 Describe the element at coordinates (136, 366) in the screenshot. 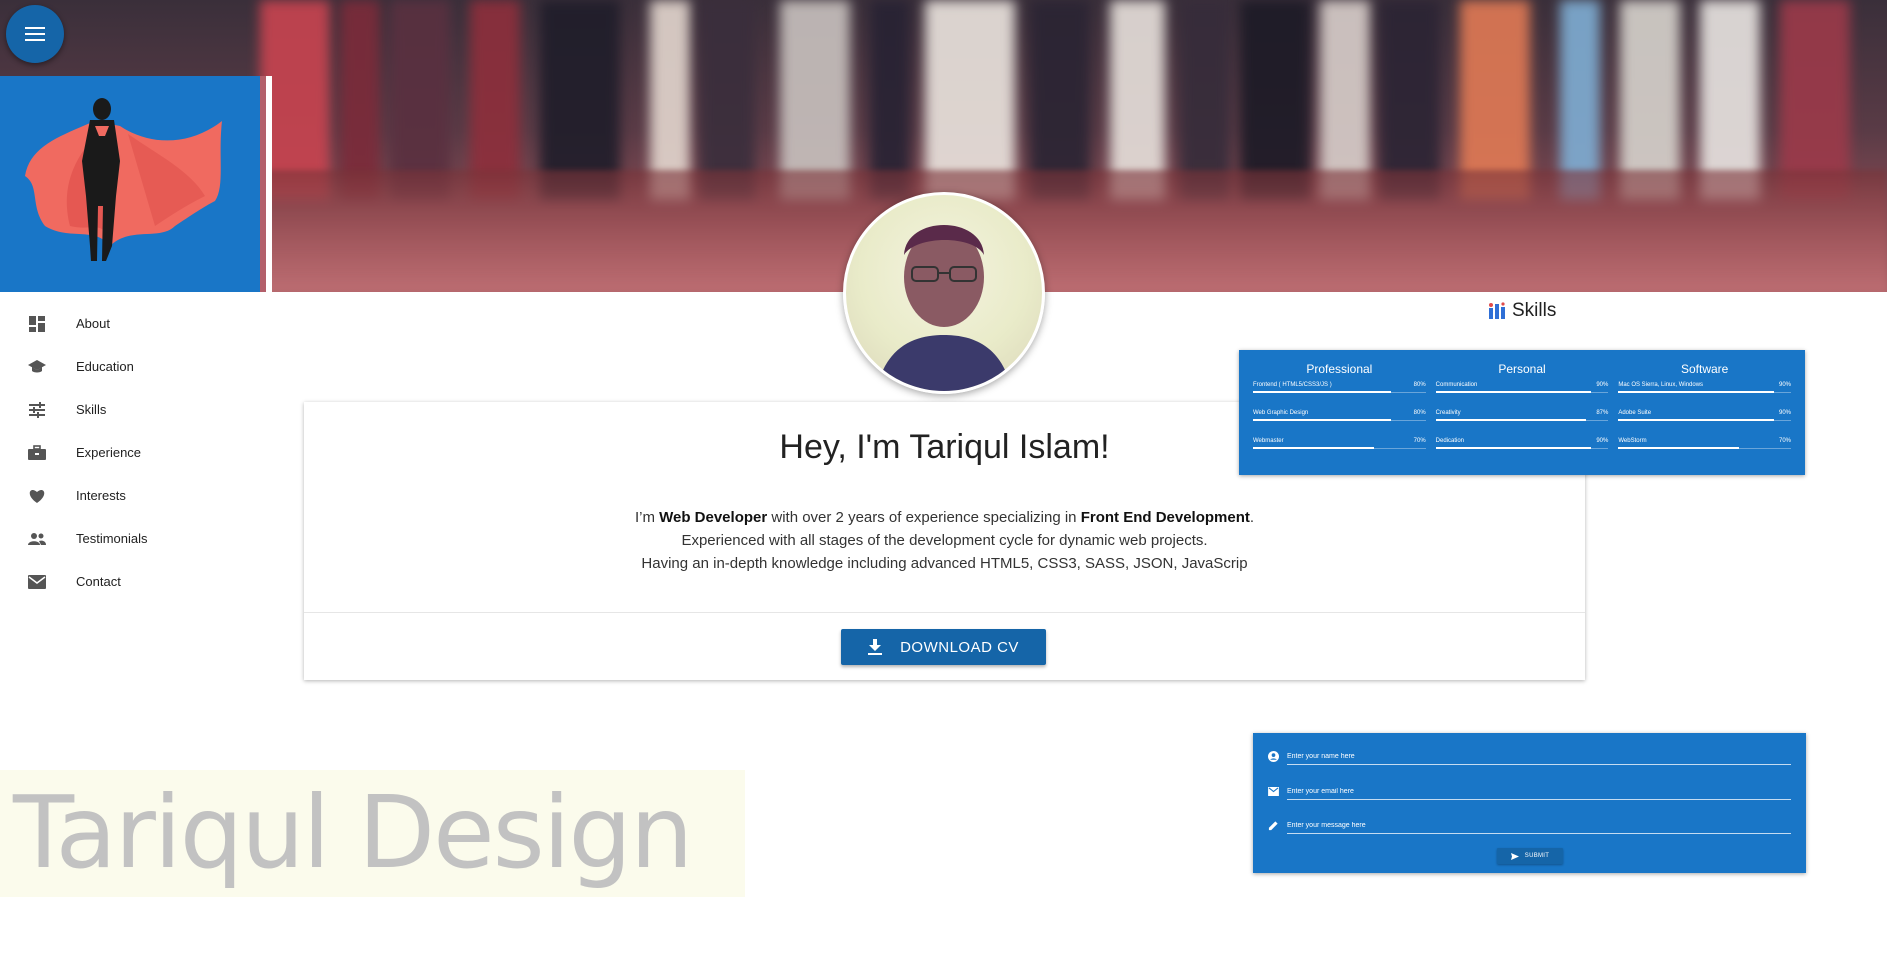

I see `sidebar-item-education: Education` at that location.